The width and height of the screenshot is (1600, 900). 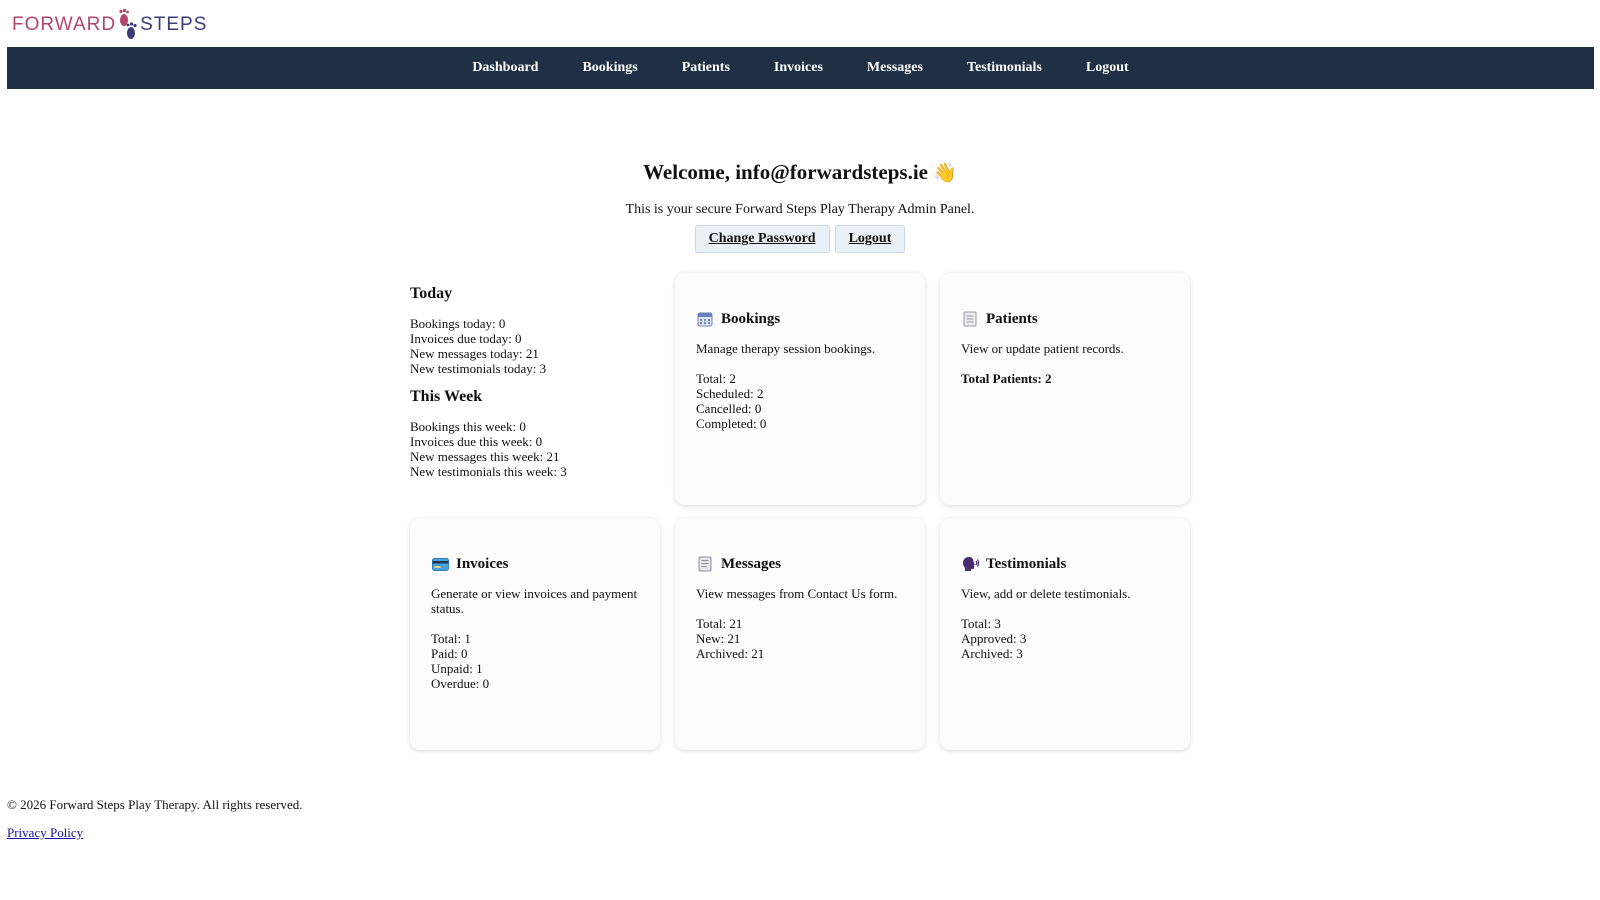 What do you see at coordinates (474, 353) in the screenshot?
I see `stat-line: New messages today: 21` at bounding box center [474, 353].